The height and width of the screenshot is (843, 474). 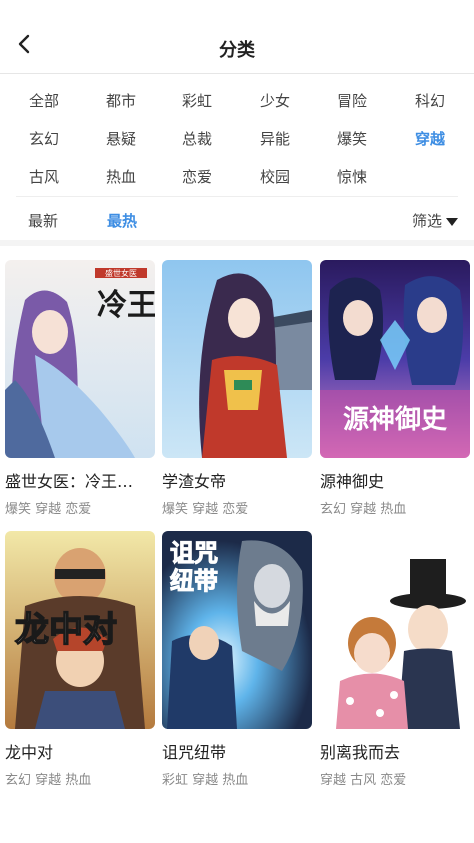 I want to click on genre-ceo: 总裁, so click(x=197, y=138).